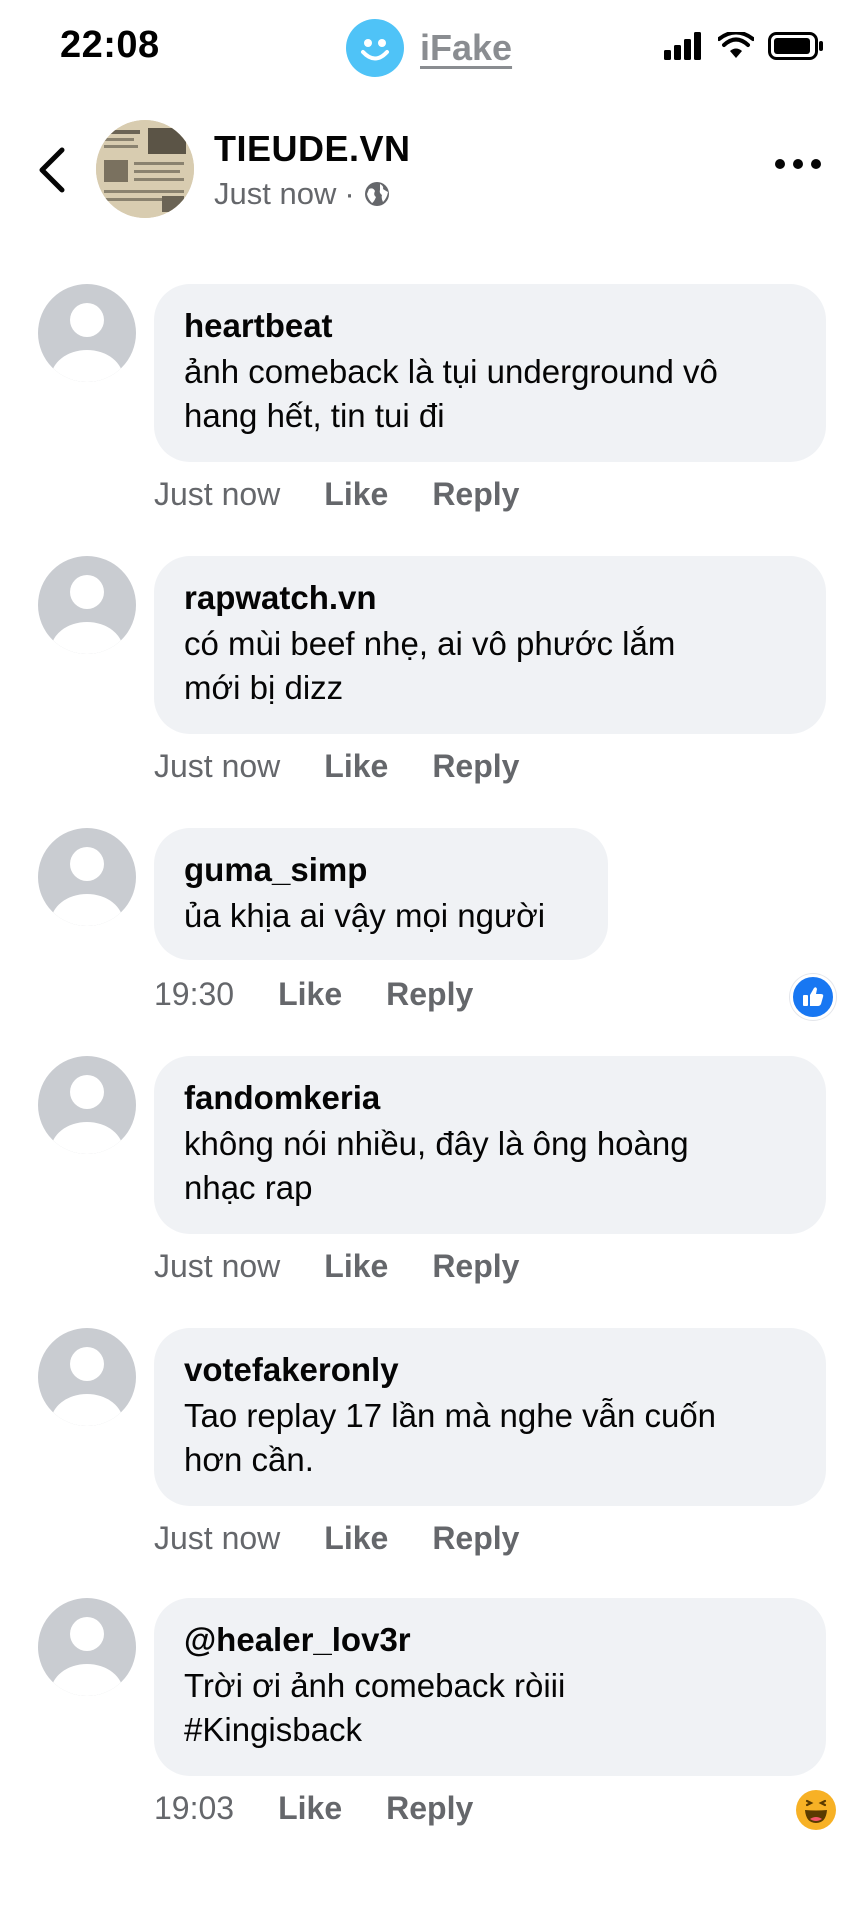 The image size is (864, 1920). I want to click on comment-author: votefakeronly, so click(490, 1370).